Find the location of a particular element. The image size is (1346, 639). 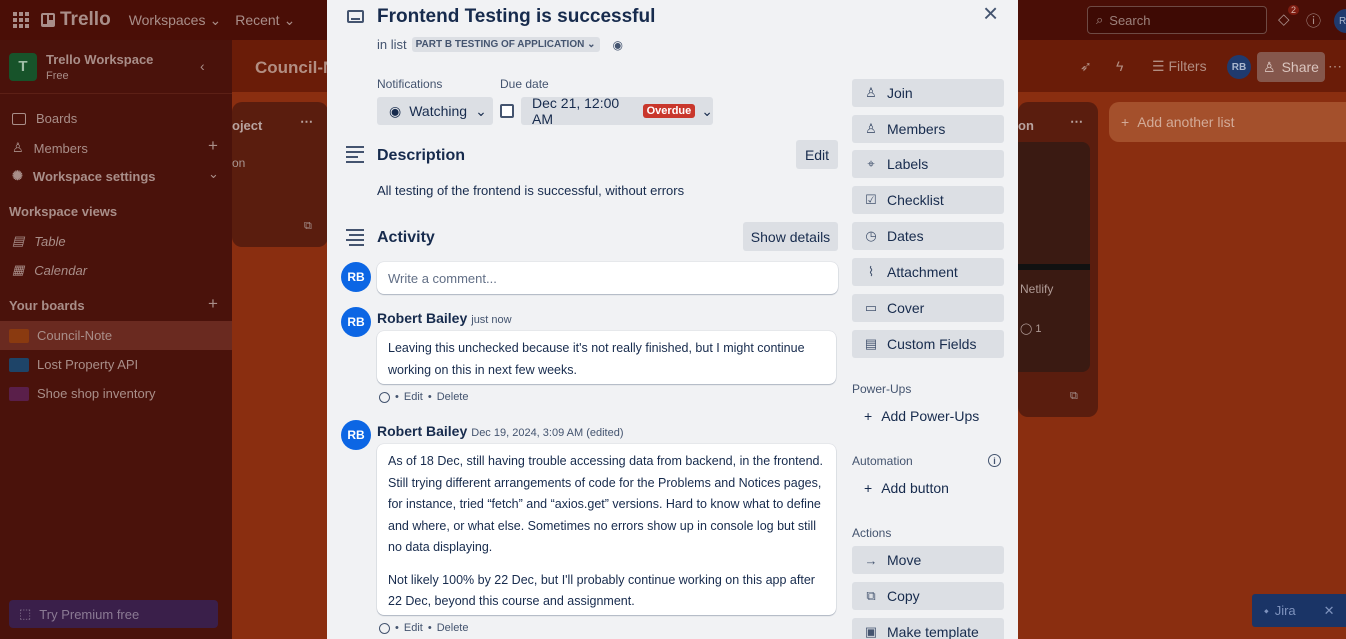

comment-actions: • Edit • Delete is located at coordinates (423, 397).